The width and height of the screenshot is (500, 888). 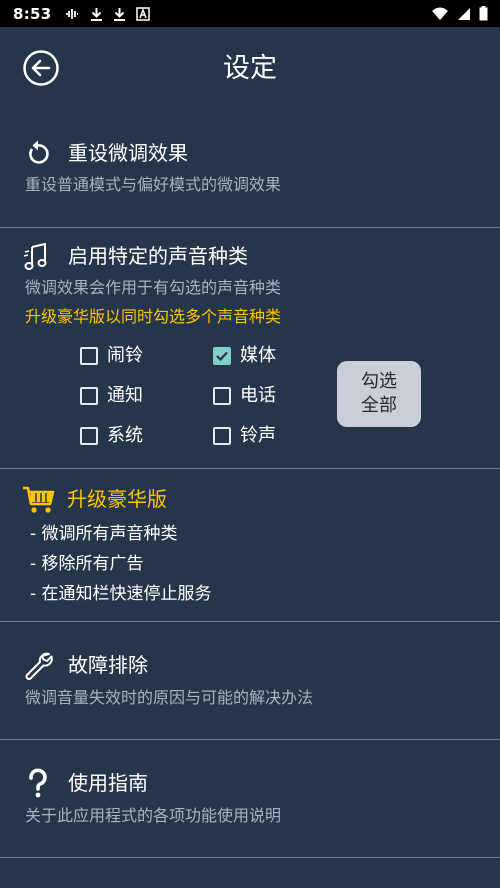 What do you see at coordinates (71, 13) in the screenshot?
I see `voicemail-icon` at bounding box center [71, 13].